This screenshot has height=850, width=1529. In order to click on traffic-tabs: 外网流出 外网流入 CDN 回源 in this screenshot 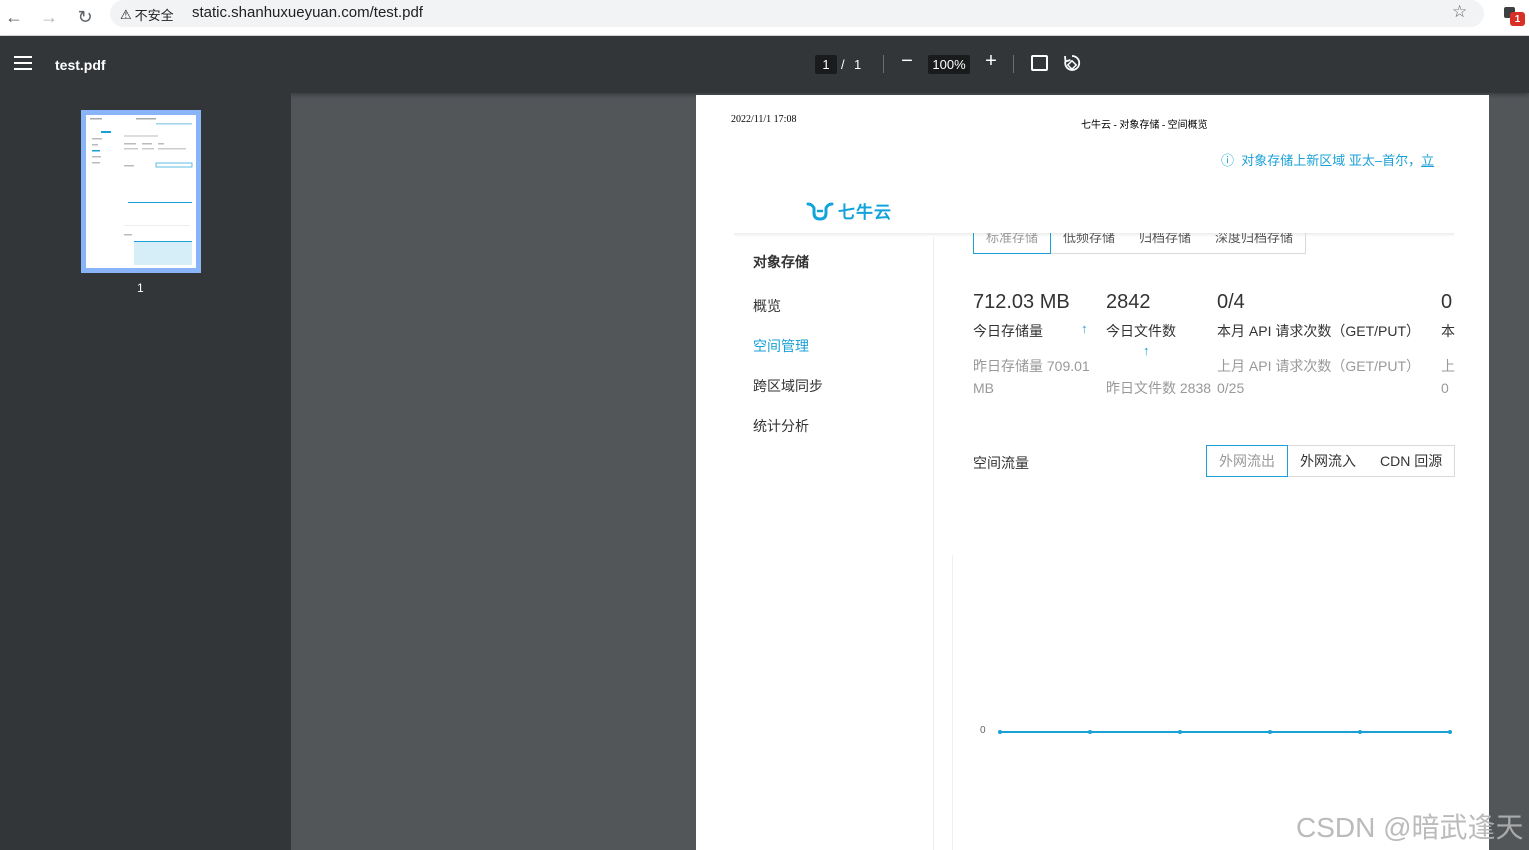, I will do `click(1331, 461)`.